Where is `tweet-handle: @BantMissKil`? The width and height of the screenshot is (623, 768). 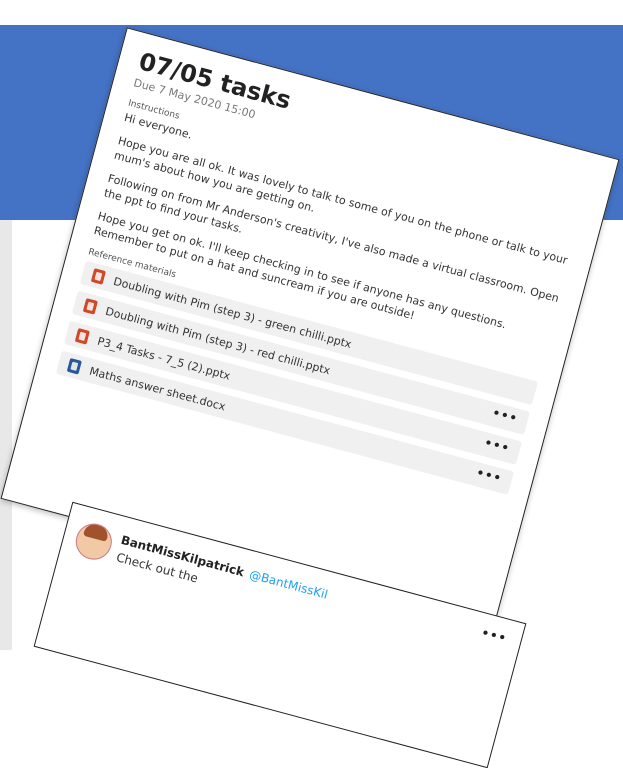
tweet-handle: @BantMissKil is located at coordinates (289, 584).